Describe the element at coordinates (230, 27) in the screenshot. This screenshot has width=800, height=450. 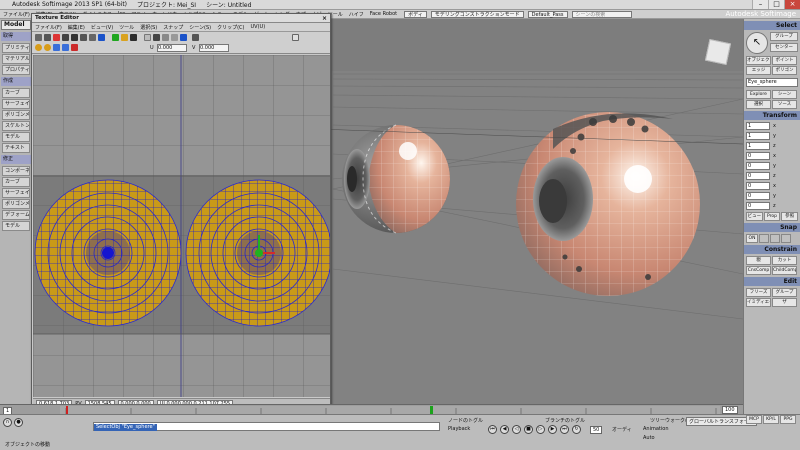
I see `te-menu-clip: クリップ(C)` at that location.